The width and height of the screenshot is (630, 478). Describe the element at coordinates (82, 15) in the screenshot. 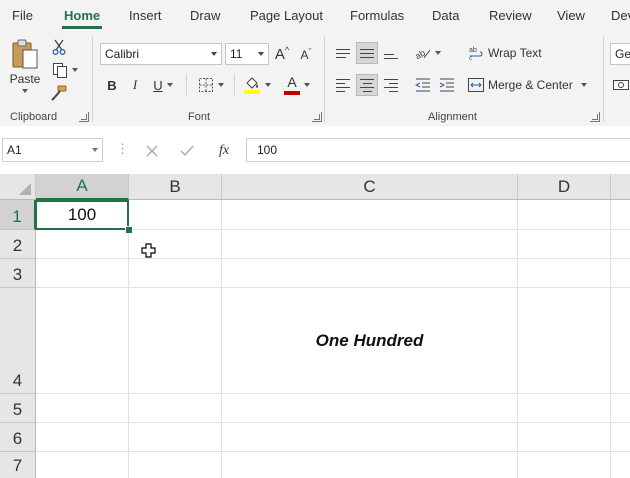

I see `tab-home: Home` at that location.